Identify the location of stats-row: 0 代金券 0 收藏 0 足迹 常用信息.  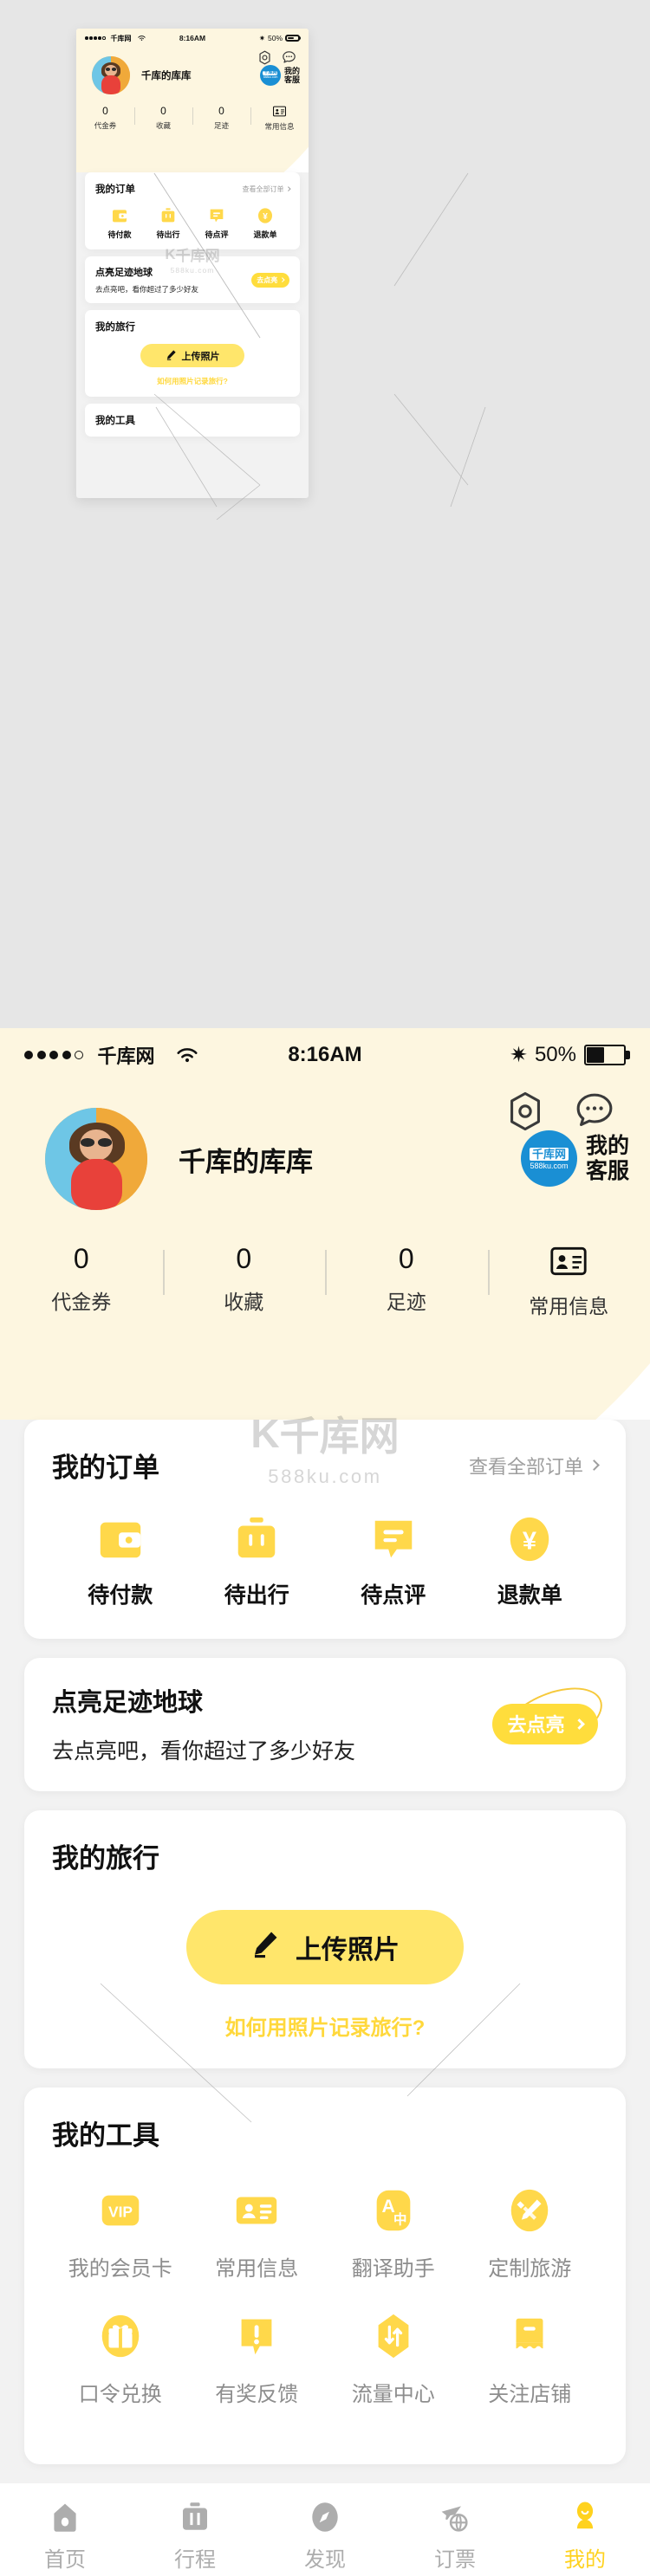
(192, 118).